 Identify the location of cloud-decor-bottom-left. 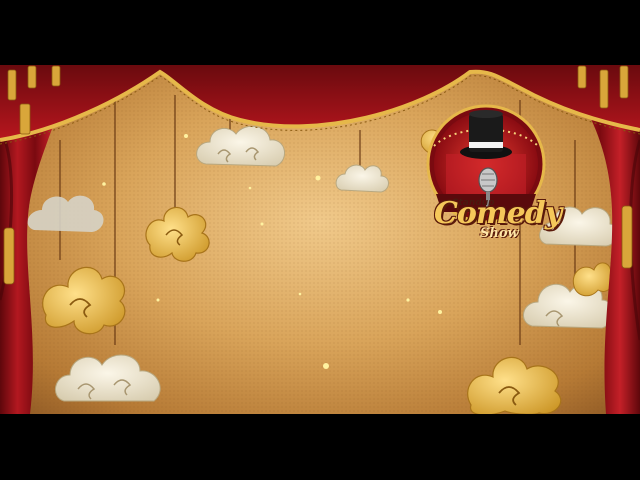
(108, 378).